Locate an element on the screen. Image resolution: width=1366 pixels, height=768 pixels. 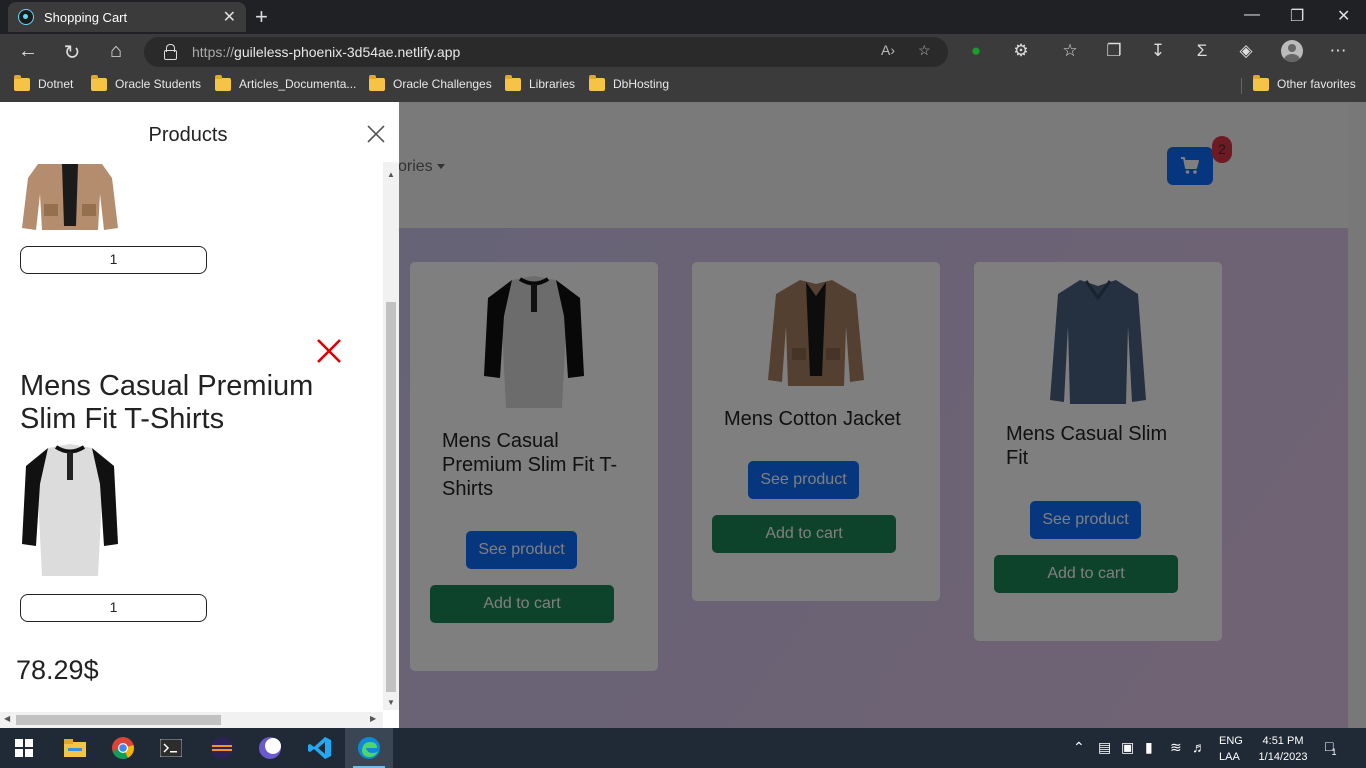
bookmark-dotnet: Dotnet is located at coordinates (44, 82).